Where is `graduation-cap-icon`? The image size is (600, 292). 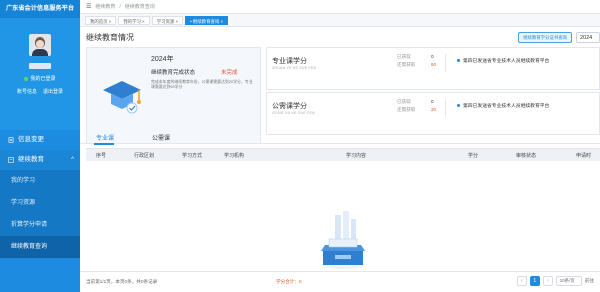
graduation-cap-icon is located at coordinates (122, 97).